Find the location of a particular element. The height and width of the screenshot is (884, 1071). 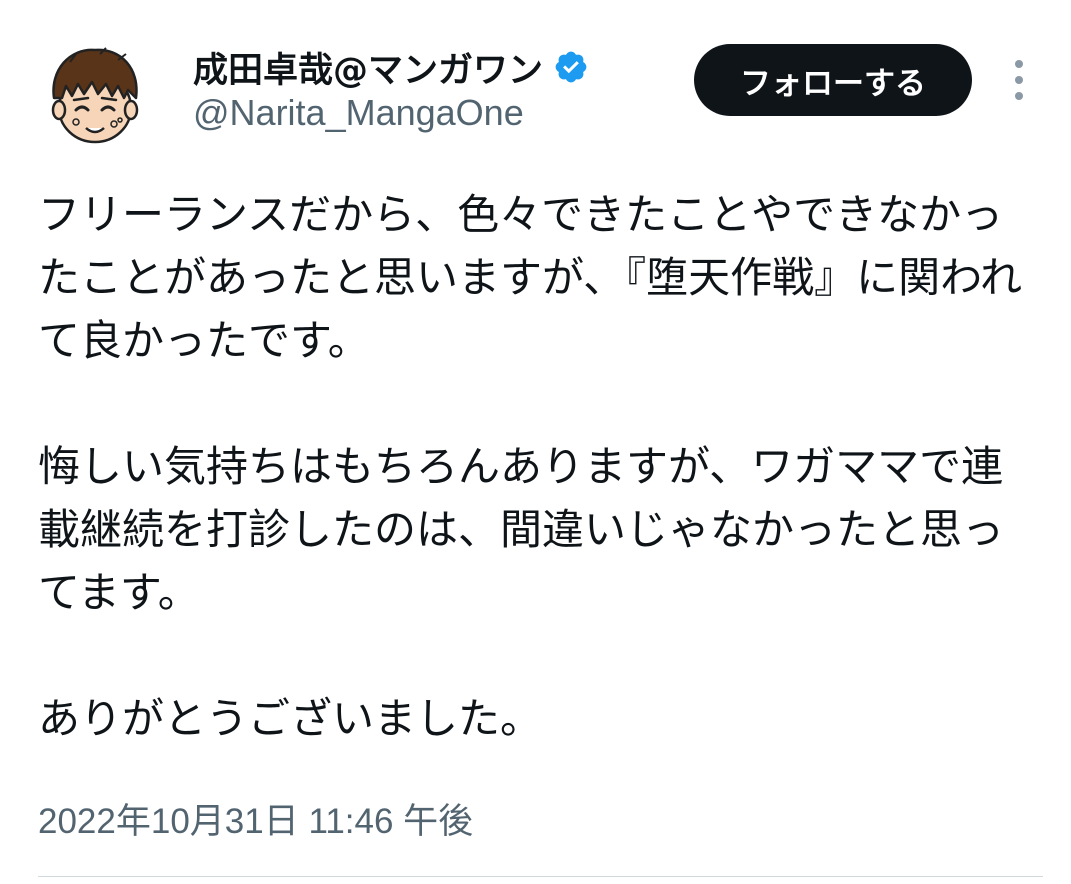

cartoon-face-avatar-icon is located at coordinates (95, 95).